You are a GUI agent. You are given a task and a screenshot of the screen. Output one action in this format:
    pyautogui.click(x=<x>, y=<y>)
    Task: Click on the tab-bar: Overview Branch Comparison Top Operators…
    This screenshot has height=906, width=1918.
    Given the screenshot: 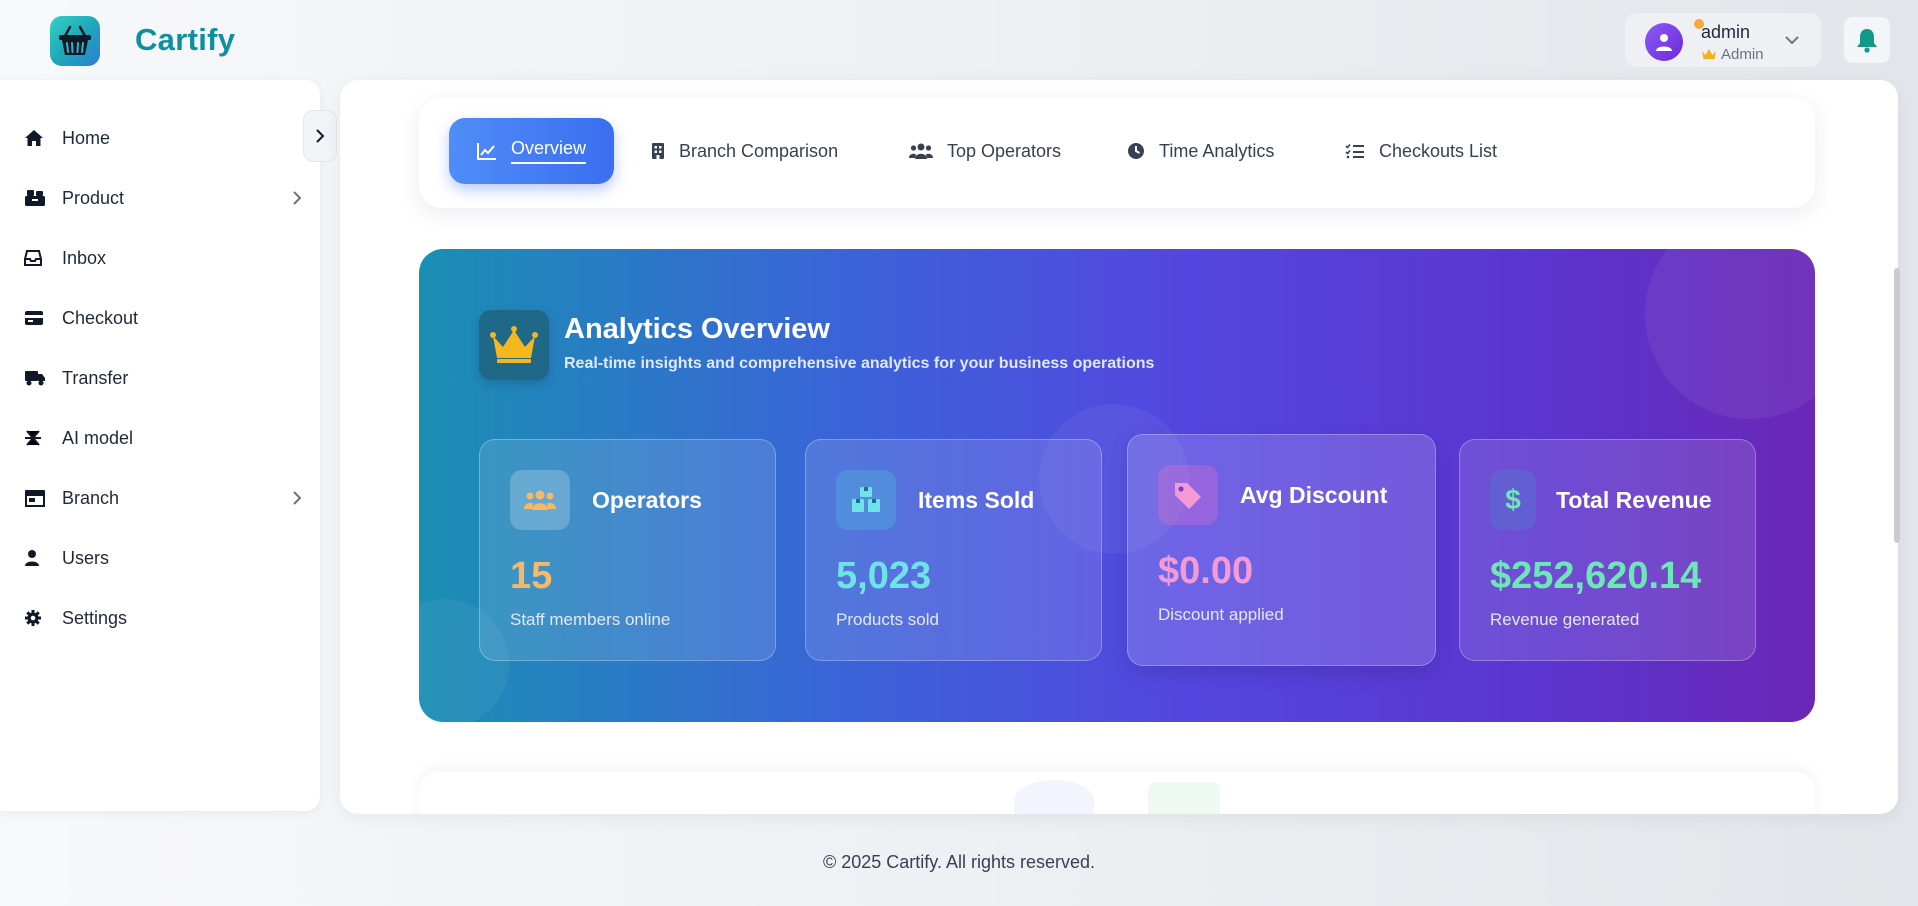 What is the action you would take?
    pyautogui.click(x=1117, y=153)
    